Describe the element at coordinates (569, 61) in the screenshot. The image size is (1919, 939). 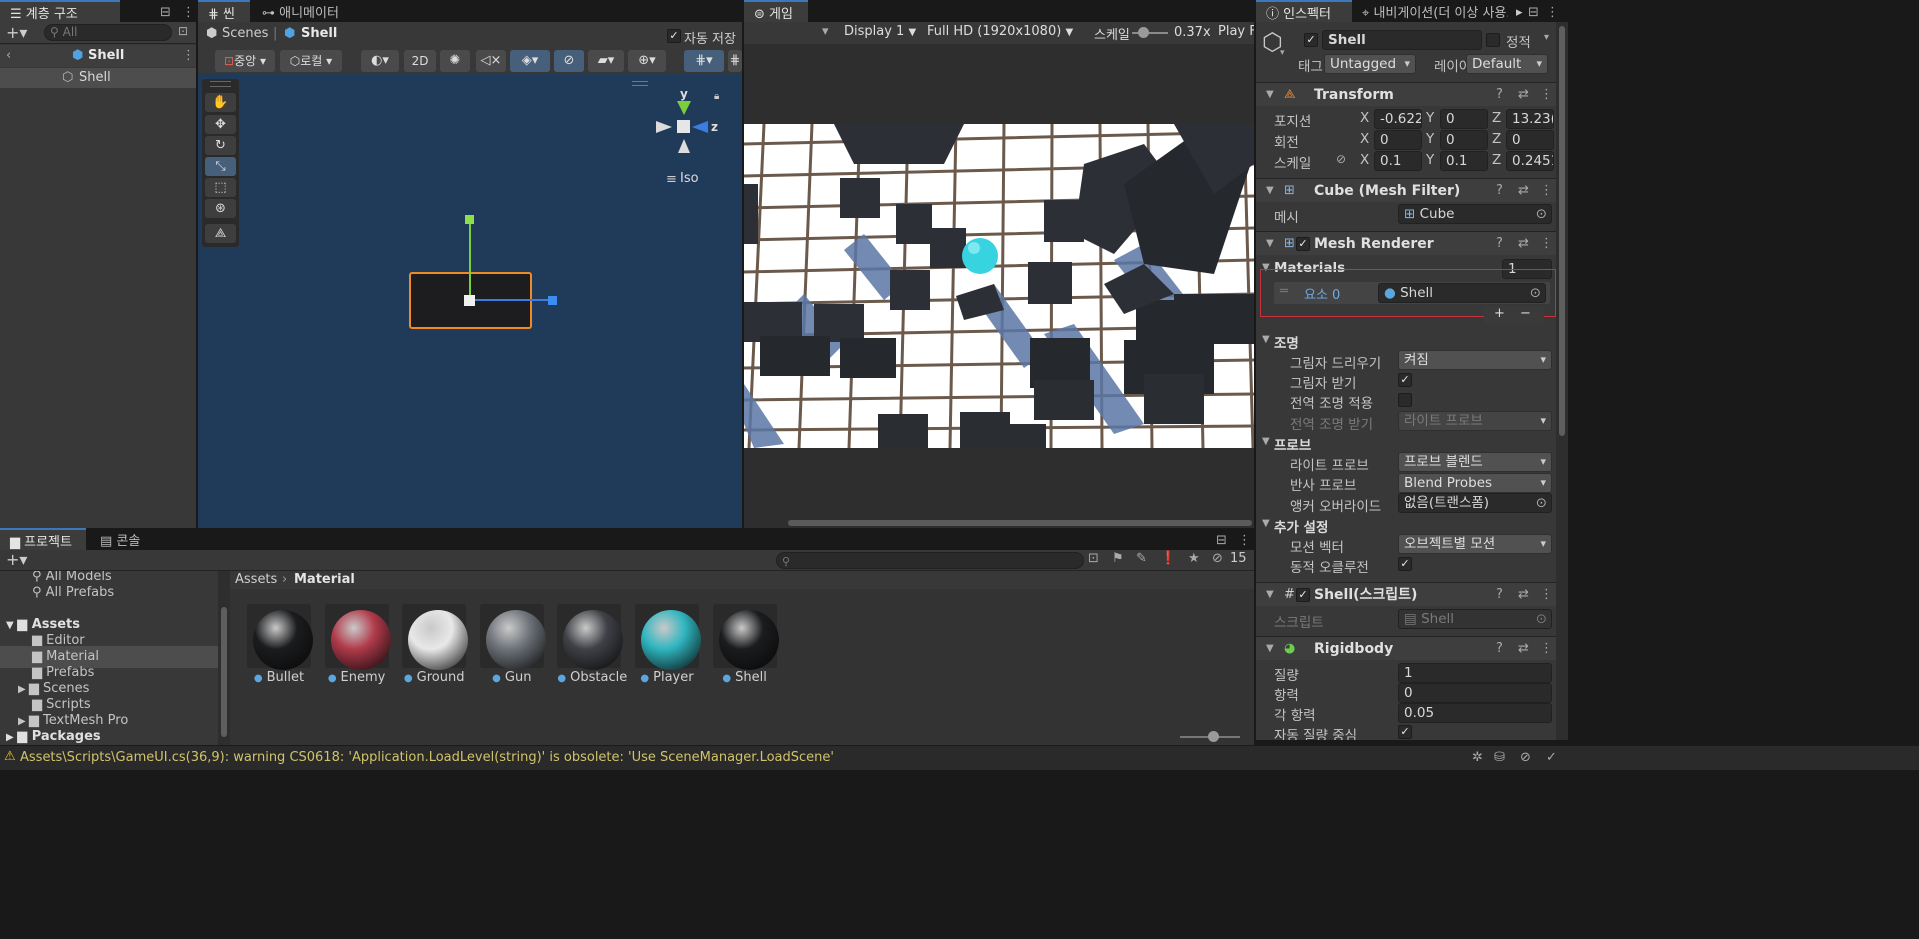
I see `visibility-toggle: ⊘` at that location.